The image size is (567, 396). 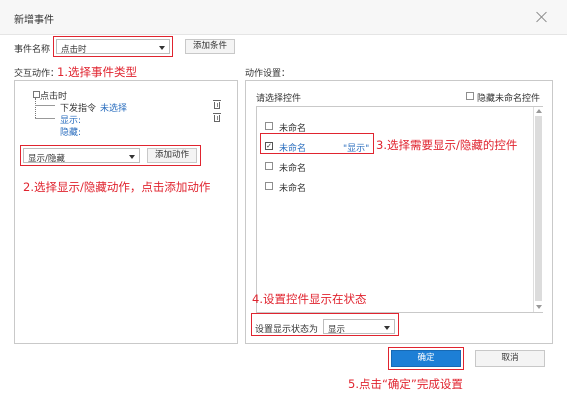 I want to click on cancel-button: 取消, so click(x=510, y=358).